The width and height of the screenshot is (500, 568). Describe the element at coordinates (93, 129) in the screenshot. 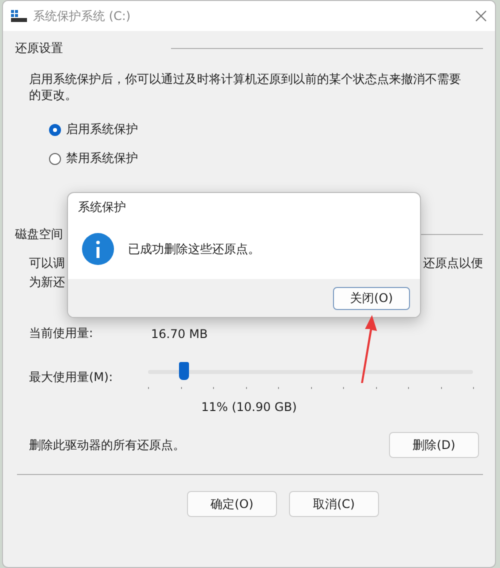

I see `radio-option: 启用系统保护` at that location.